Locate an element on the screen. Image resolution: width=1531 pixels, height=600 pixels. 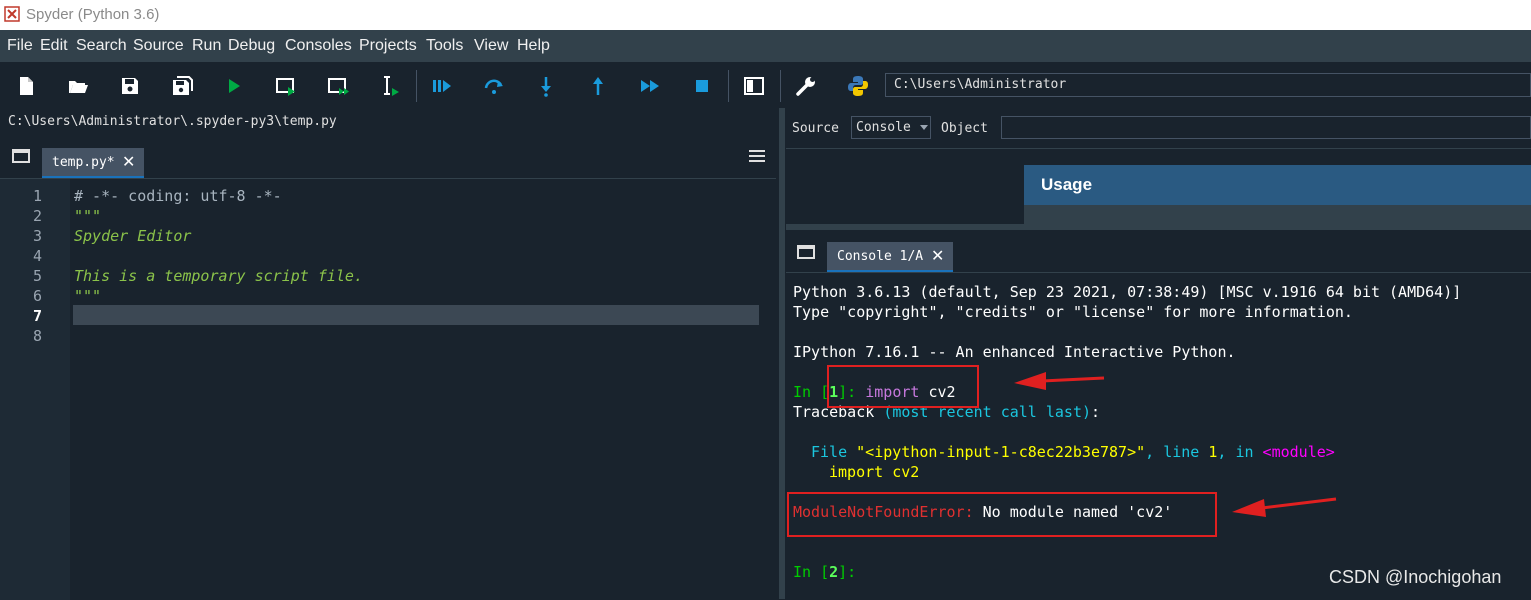
line-number: 6 is located at coordinates (37, 296).